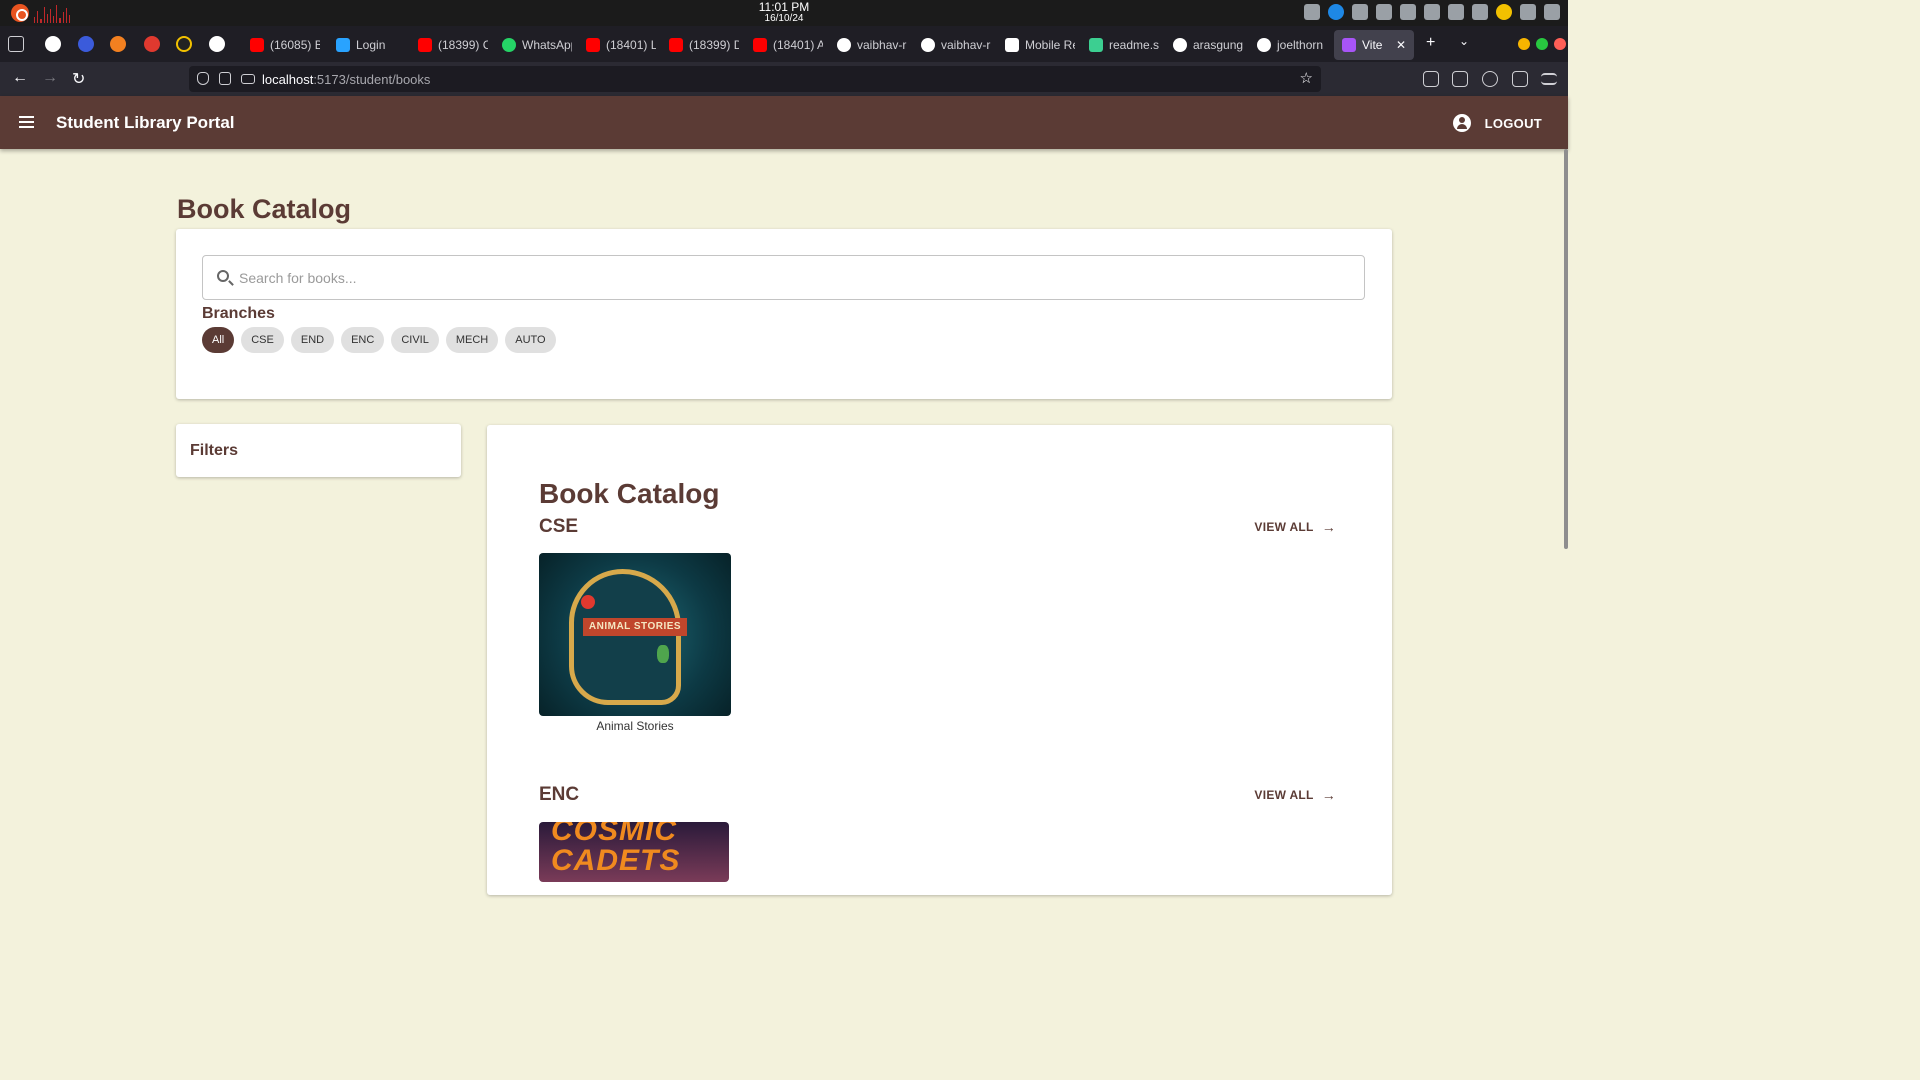  I want to click on cover-title-banner: ANIMAL STORIES, so click(635, 627).